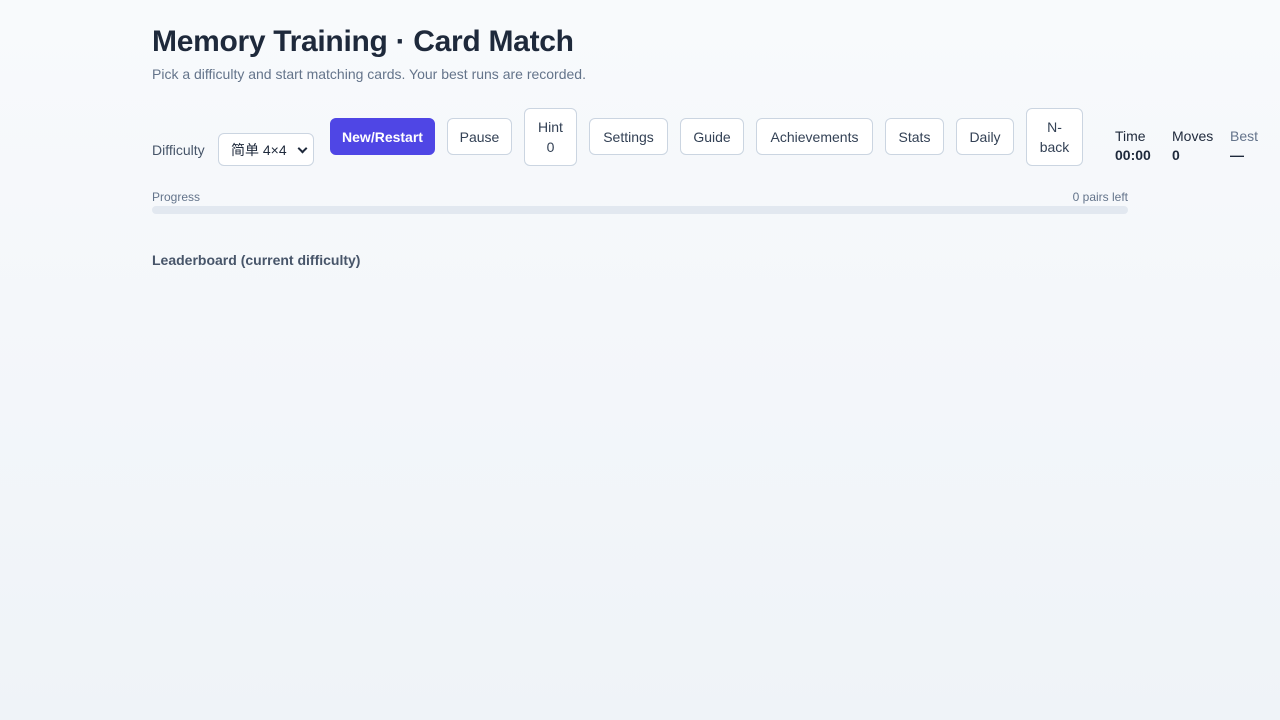 The height and width of the screenshot is (720, 1280). I want to click on best-stat: Best —, so click(1244, 146).